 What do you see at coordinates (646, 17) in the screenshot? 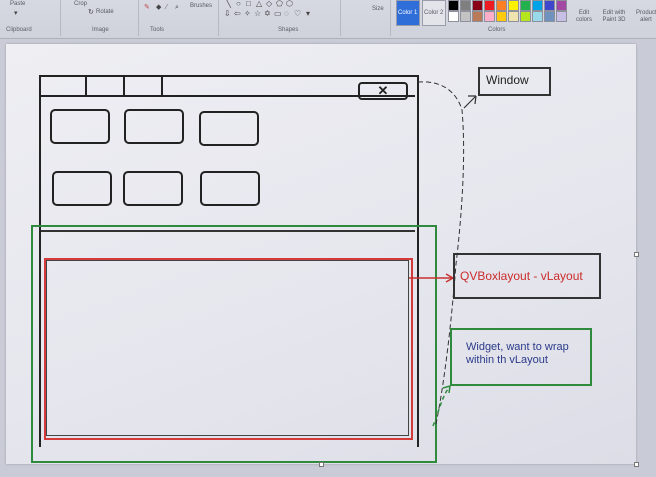
I see `product-alert-button: Product alert` at bounding box center [646, 17].